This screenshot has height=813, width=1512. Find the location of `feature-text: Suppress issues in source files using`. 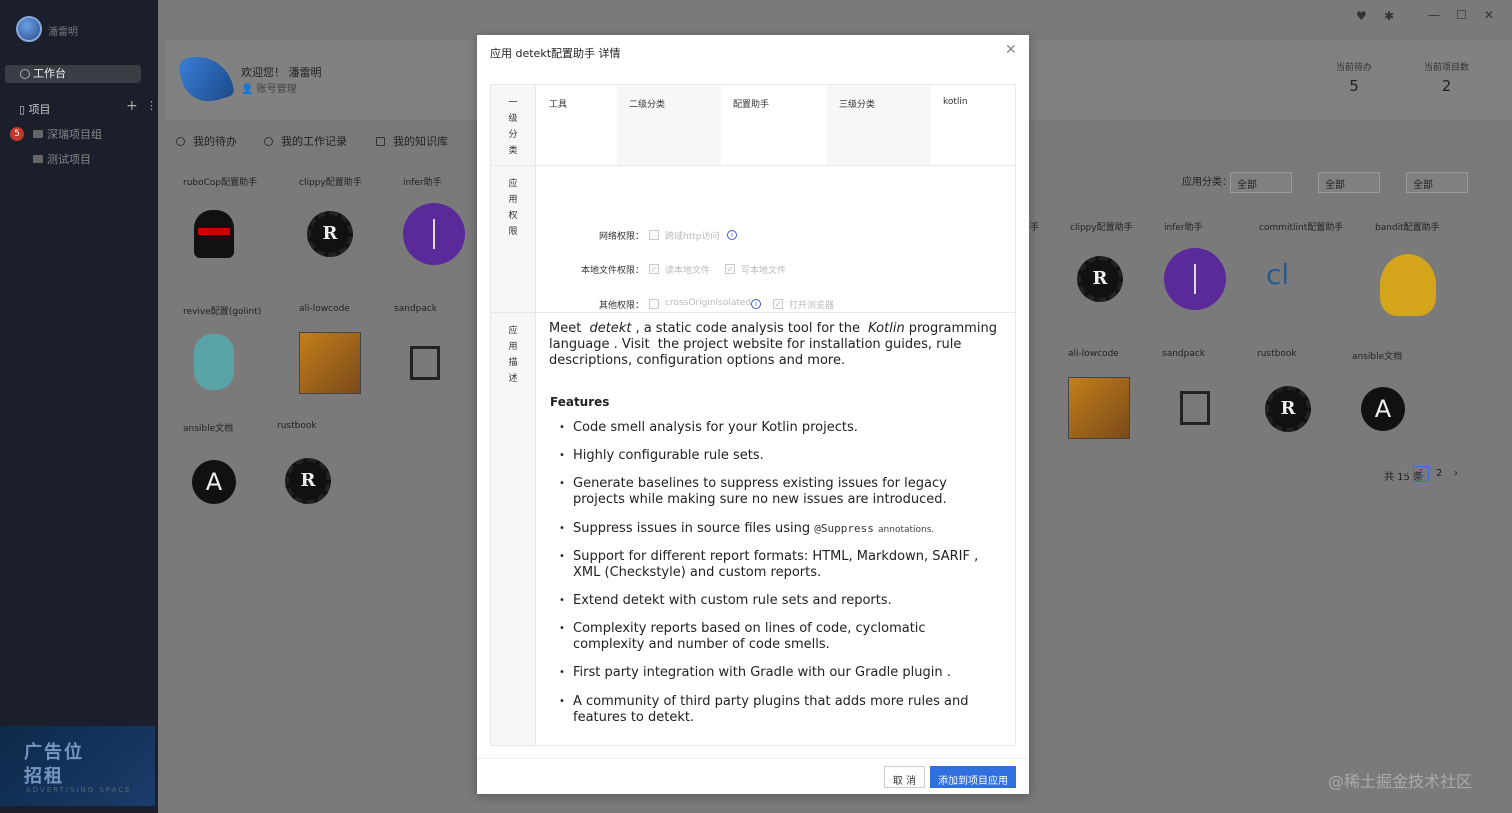

feature-text: Suppress issues in source files using is located at coordinates (692, 528).